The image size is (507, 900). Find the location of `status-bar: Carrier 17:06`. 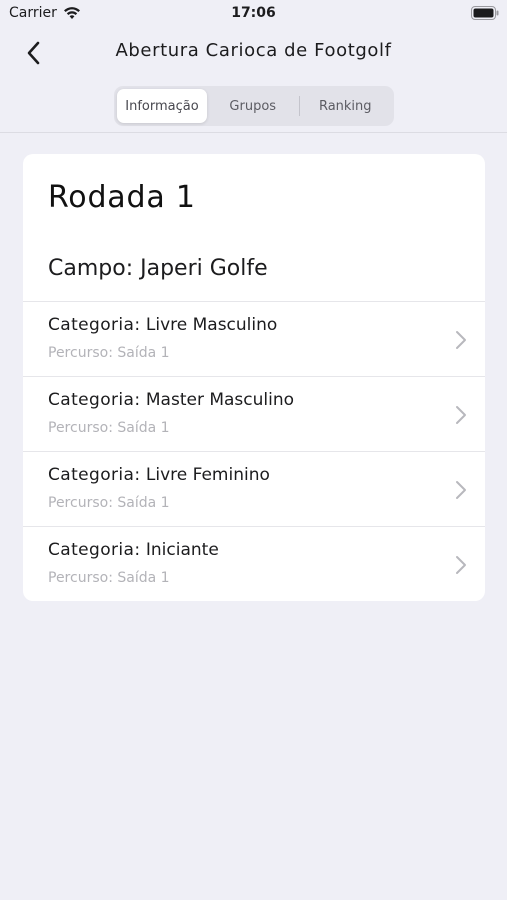

status-bar: Carrier 17:06 is located at coordinates (253, 14).